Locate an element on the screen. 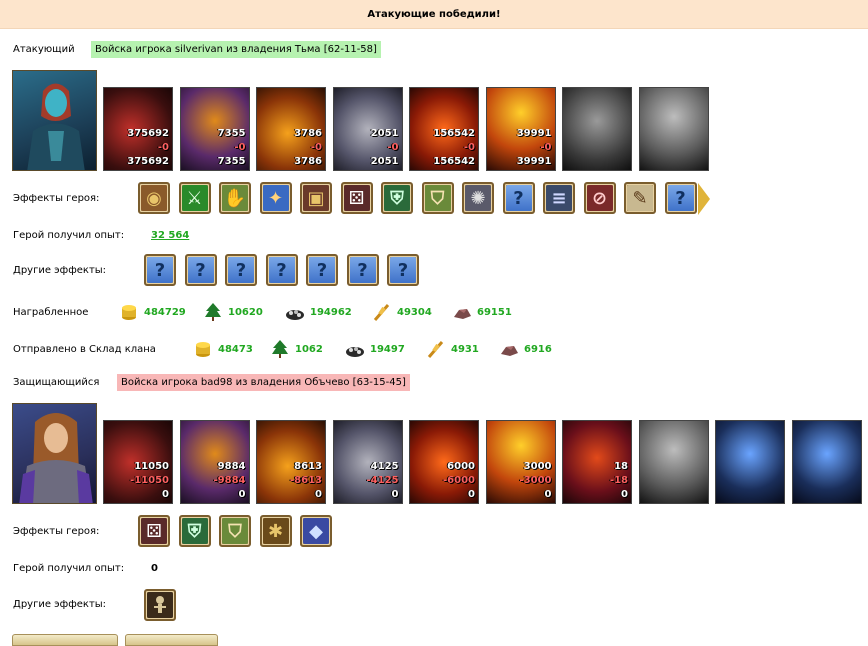 The width and height of the screenshot is (868, 646). unit-count-n1: 8613 is located at coordinates (308, 466).